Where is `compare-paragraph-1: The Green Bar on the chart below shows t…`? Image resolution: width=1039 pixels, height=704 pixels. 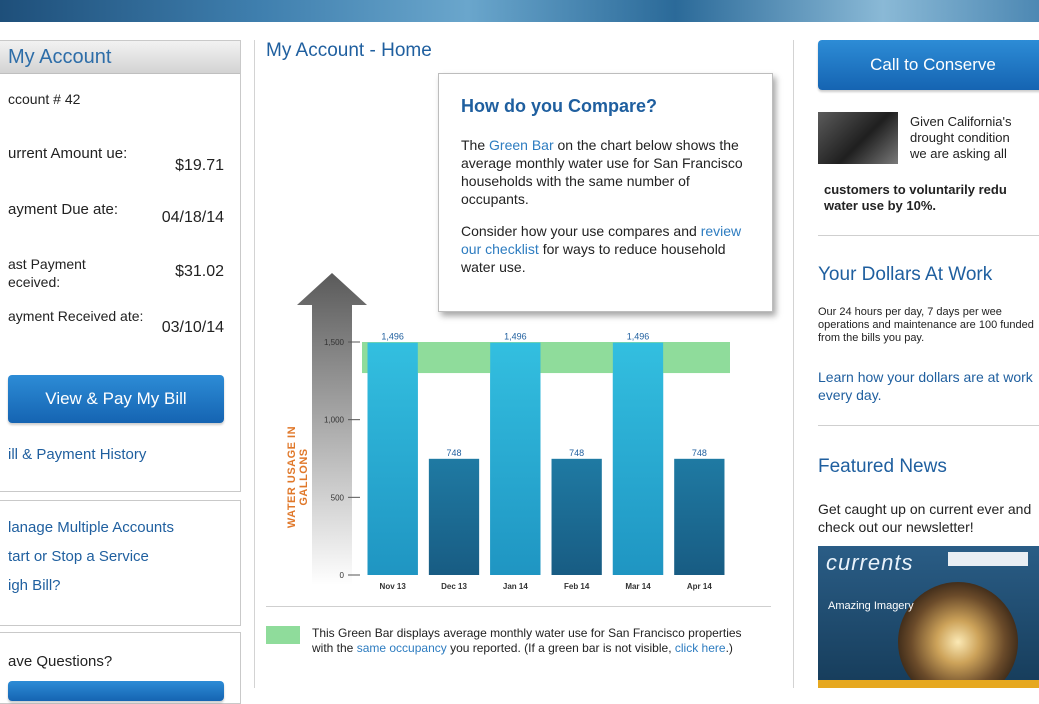
compare-paragraph-1: The Green Bar on the chart below shows t… is located at coordinates (602, 172).